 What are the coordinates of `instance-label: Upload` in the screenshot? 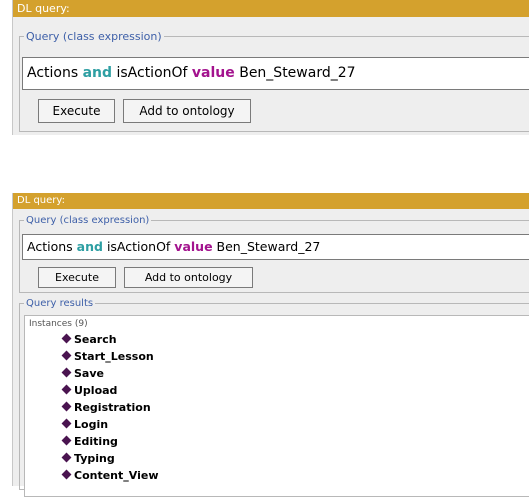 It's located at (96, 390).